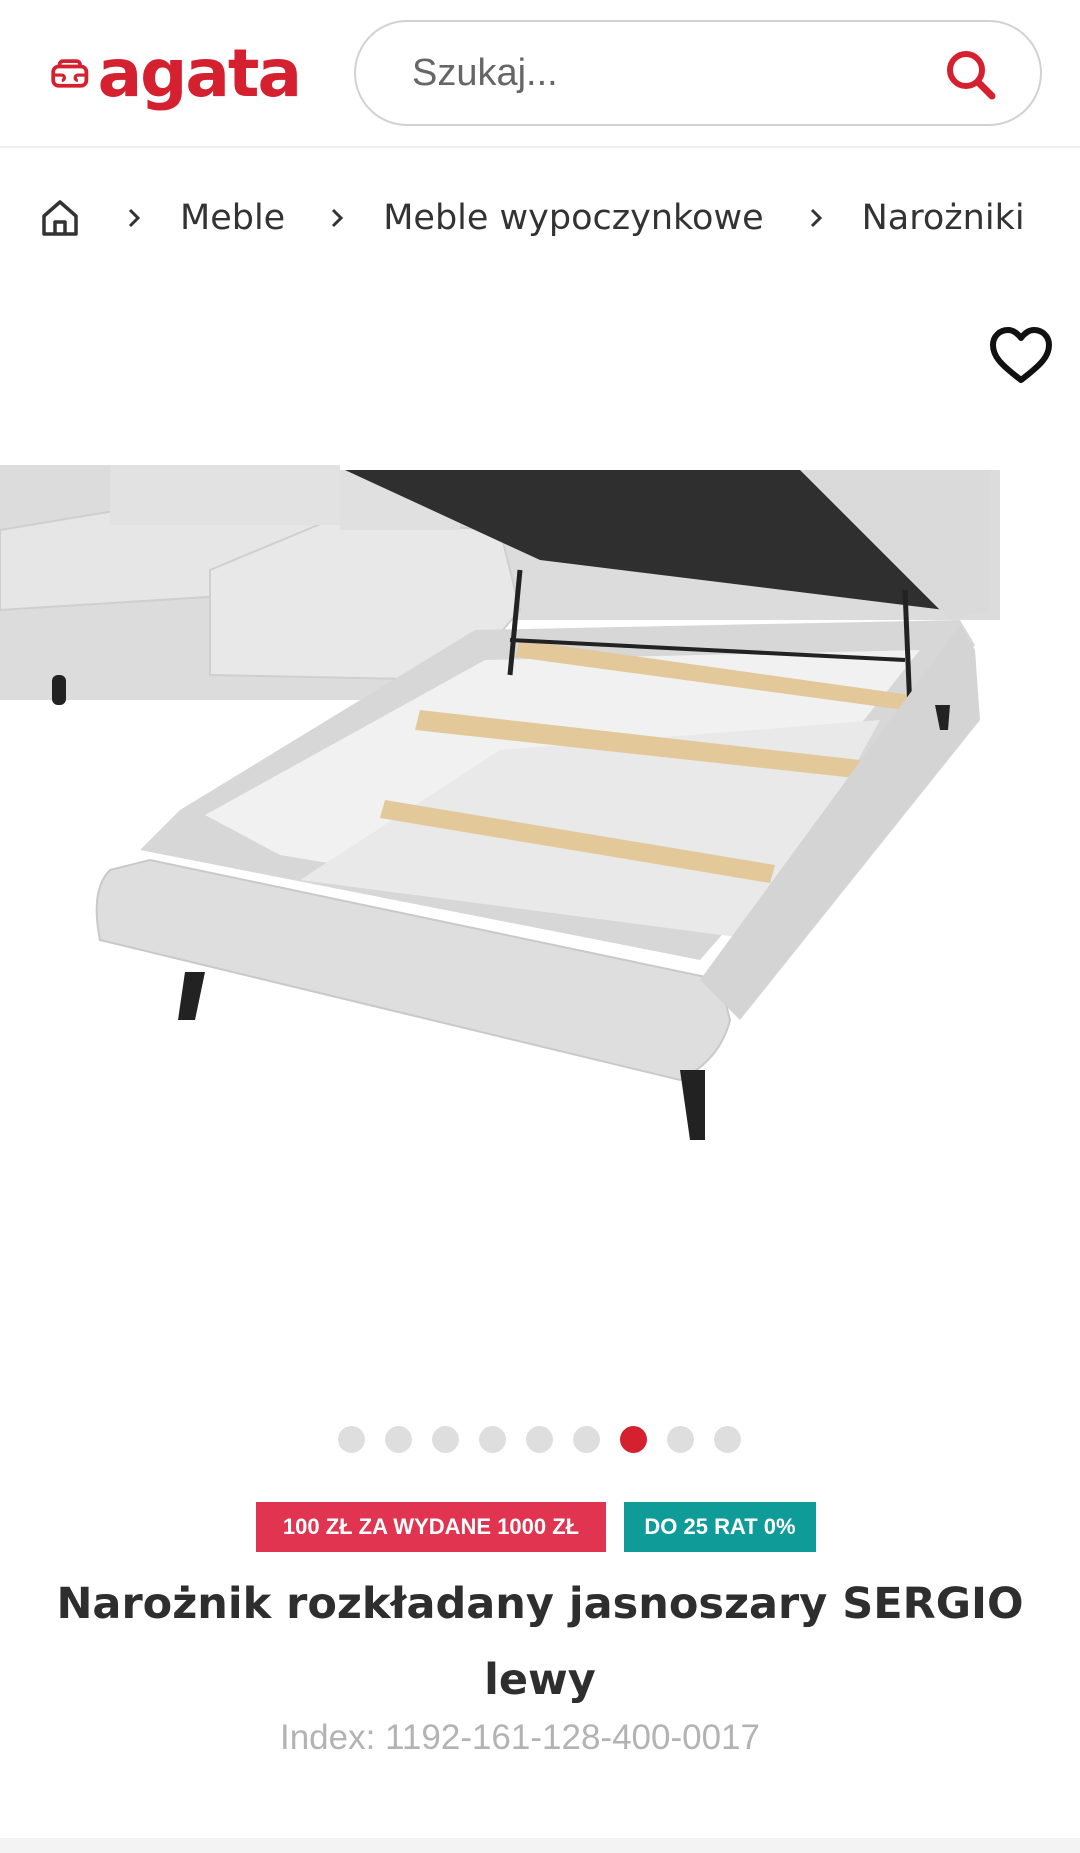 The height and width of the screenshot is (1853, 1080). Describe the element at coordinates (431, 1527) in the screenshot. I see `promo-badge-cashback: 100 ZŁ ZA WYDANE 1000 ZŁ` at that location.